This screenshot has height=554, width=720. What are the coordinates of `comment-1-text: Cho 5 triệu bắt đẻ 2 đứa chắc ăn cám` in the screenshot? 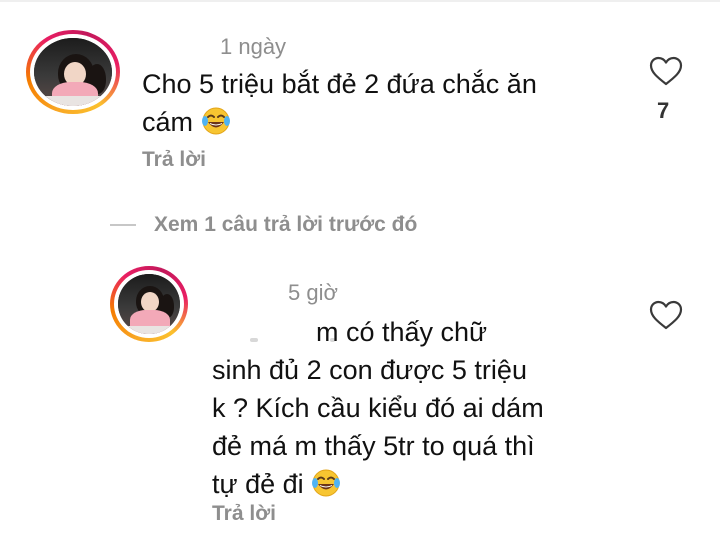 It's located at (372, 103).